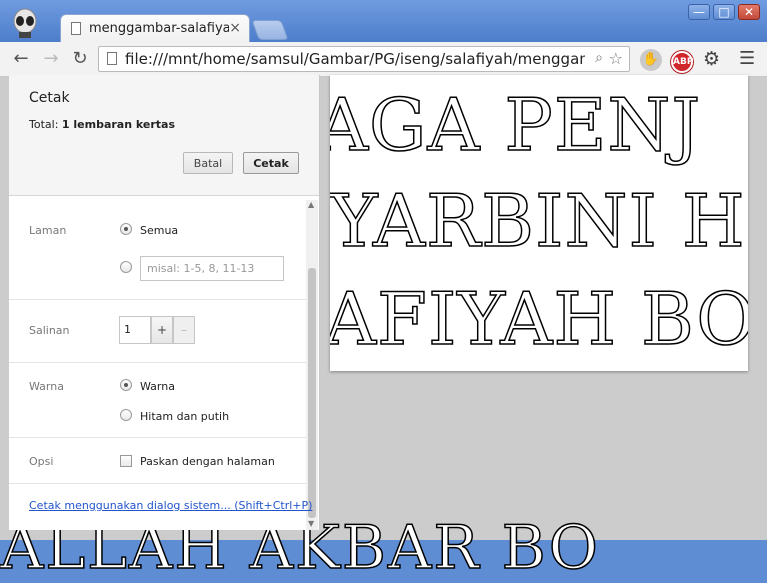 This screenshot has height=583, width=767. Describe the element at coordinates (747, 58) in the screenshot. I see `menu-icon: ☰` at that location.